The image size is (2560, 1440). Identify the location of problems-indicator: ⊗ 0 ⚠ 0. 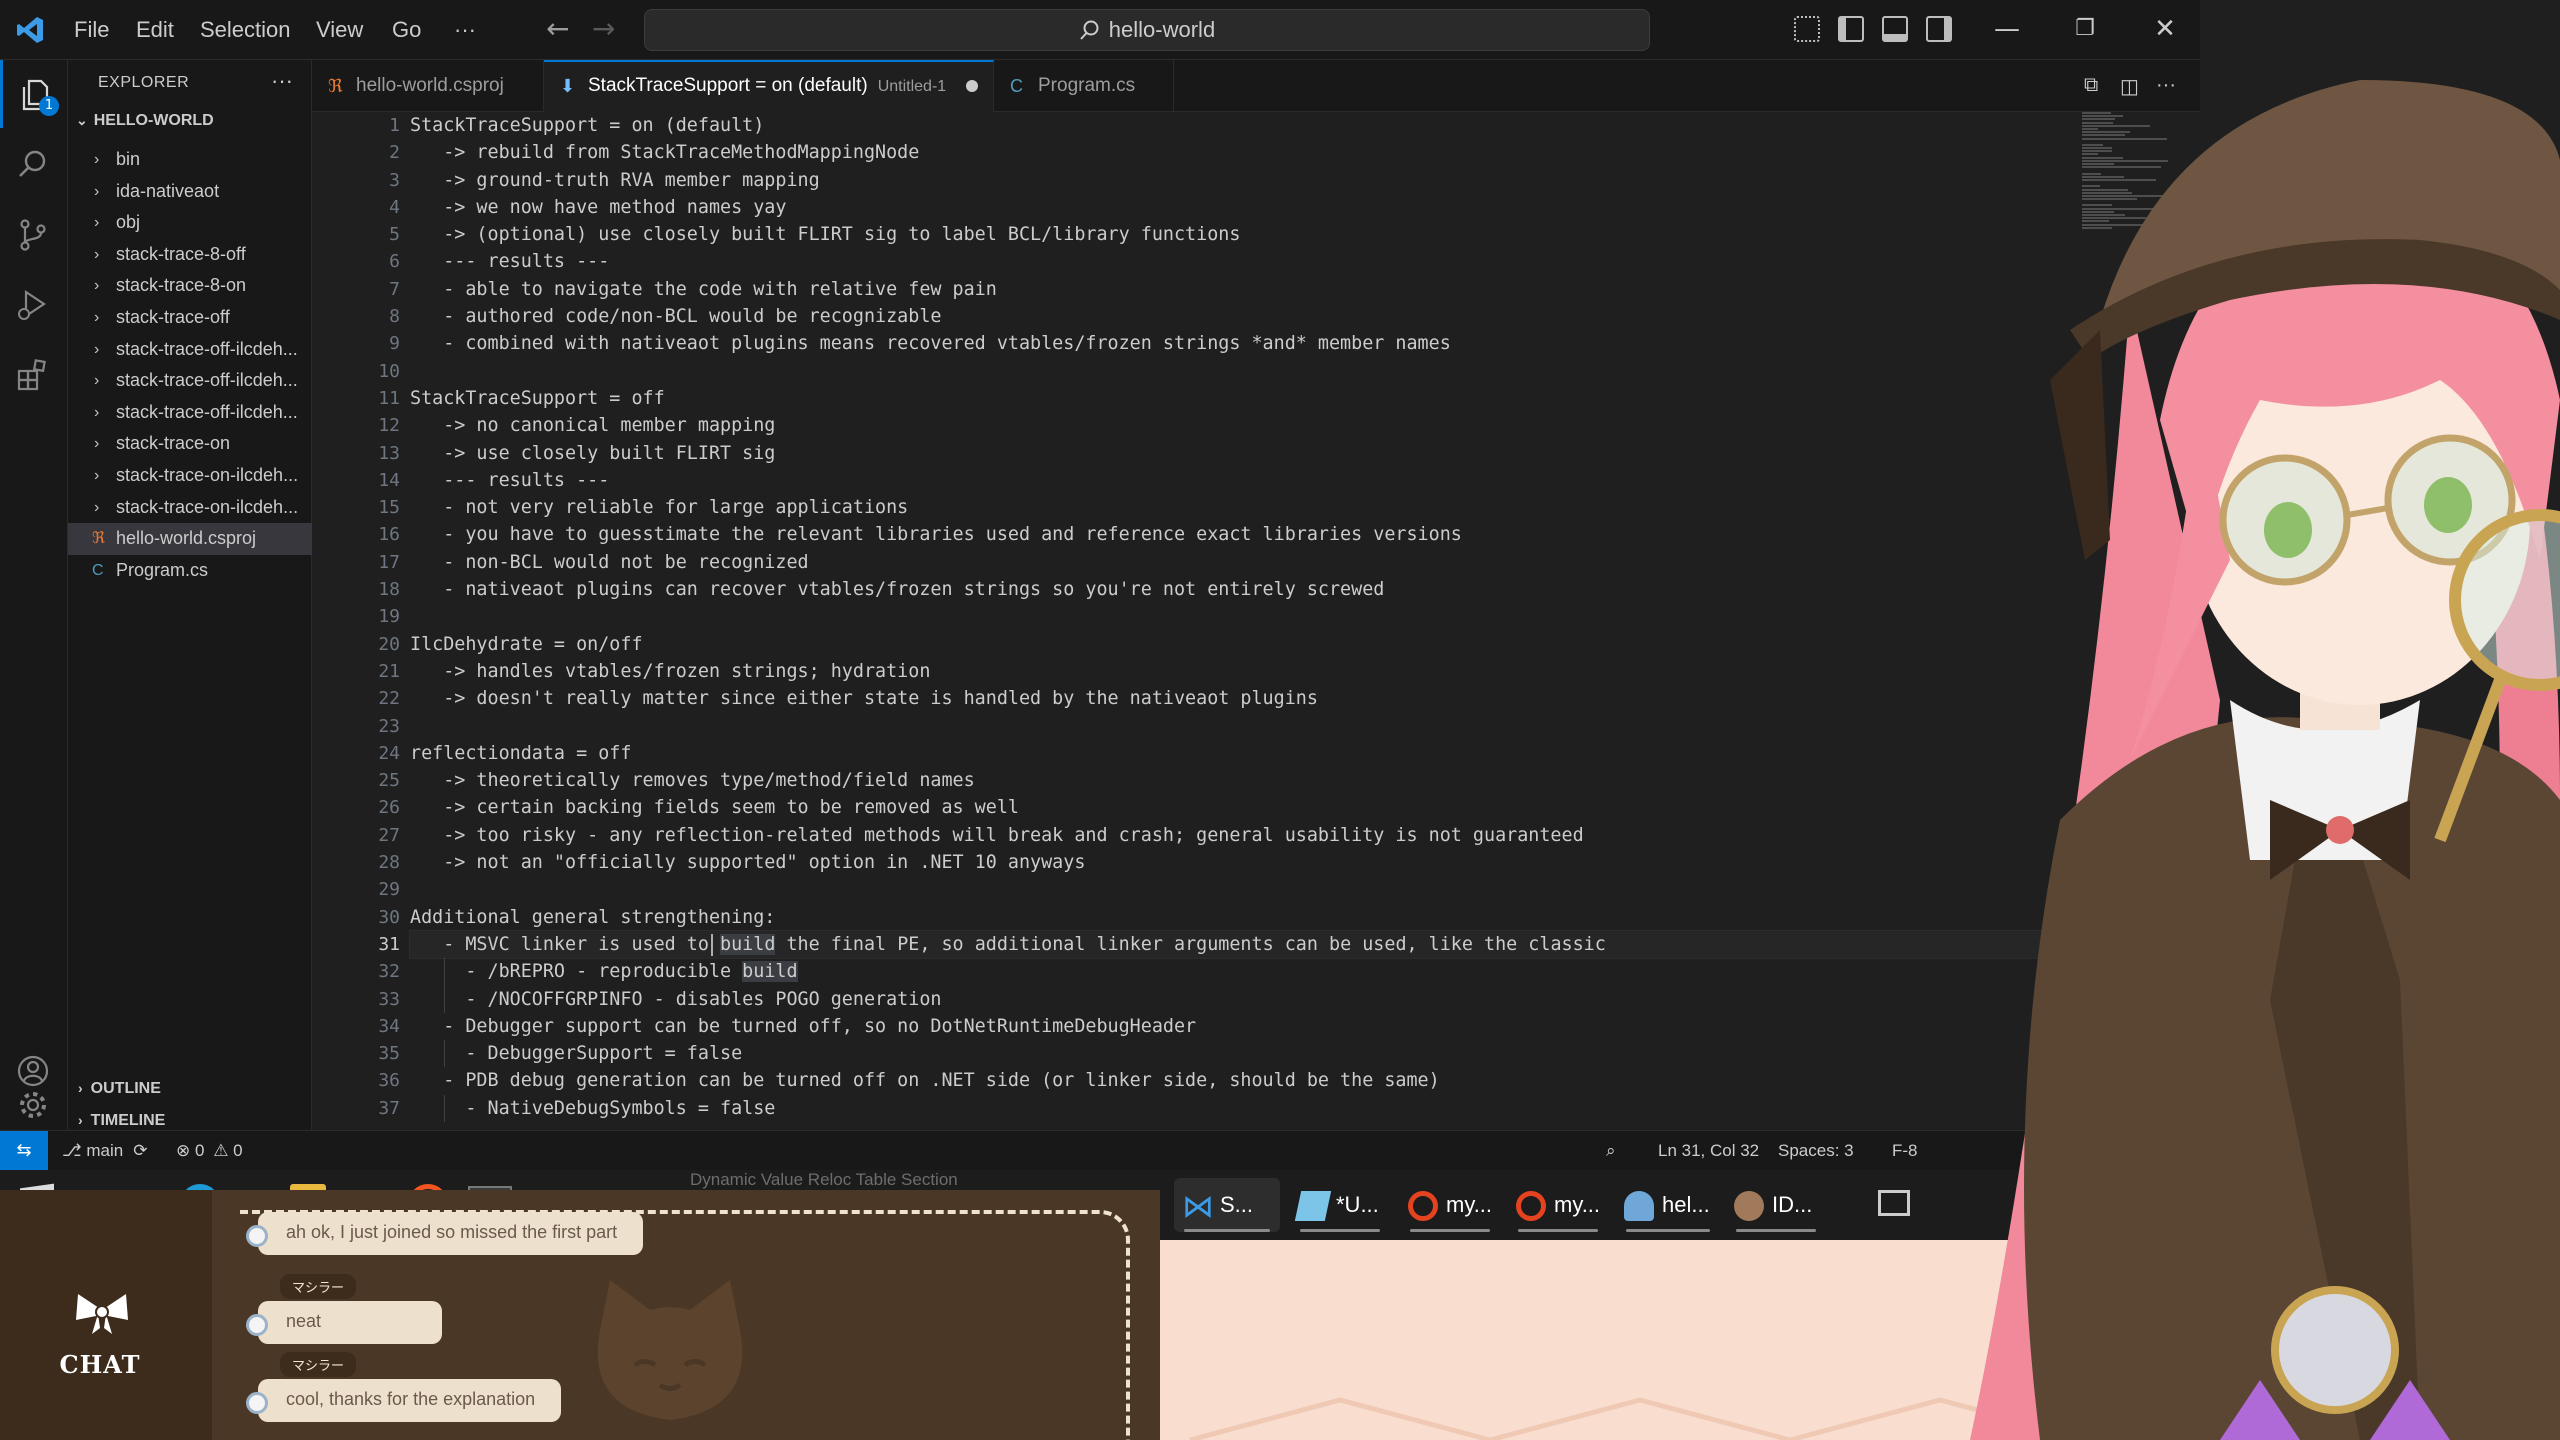
(209, 1150).